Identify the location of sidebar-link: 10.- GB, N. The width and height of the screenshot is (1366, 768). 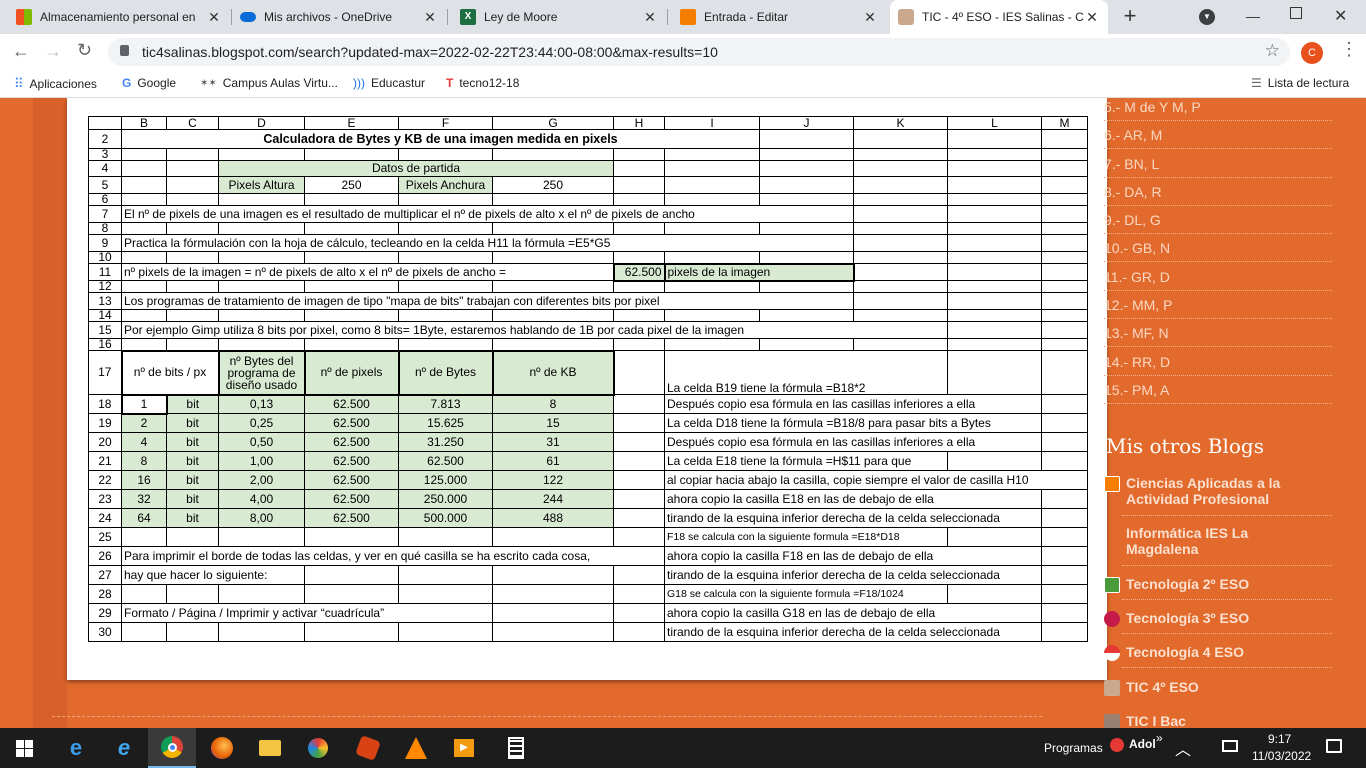
(1137, 248).